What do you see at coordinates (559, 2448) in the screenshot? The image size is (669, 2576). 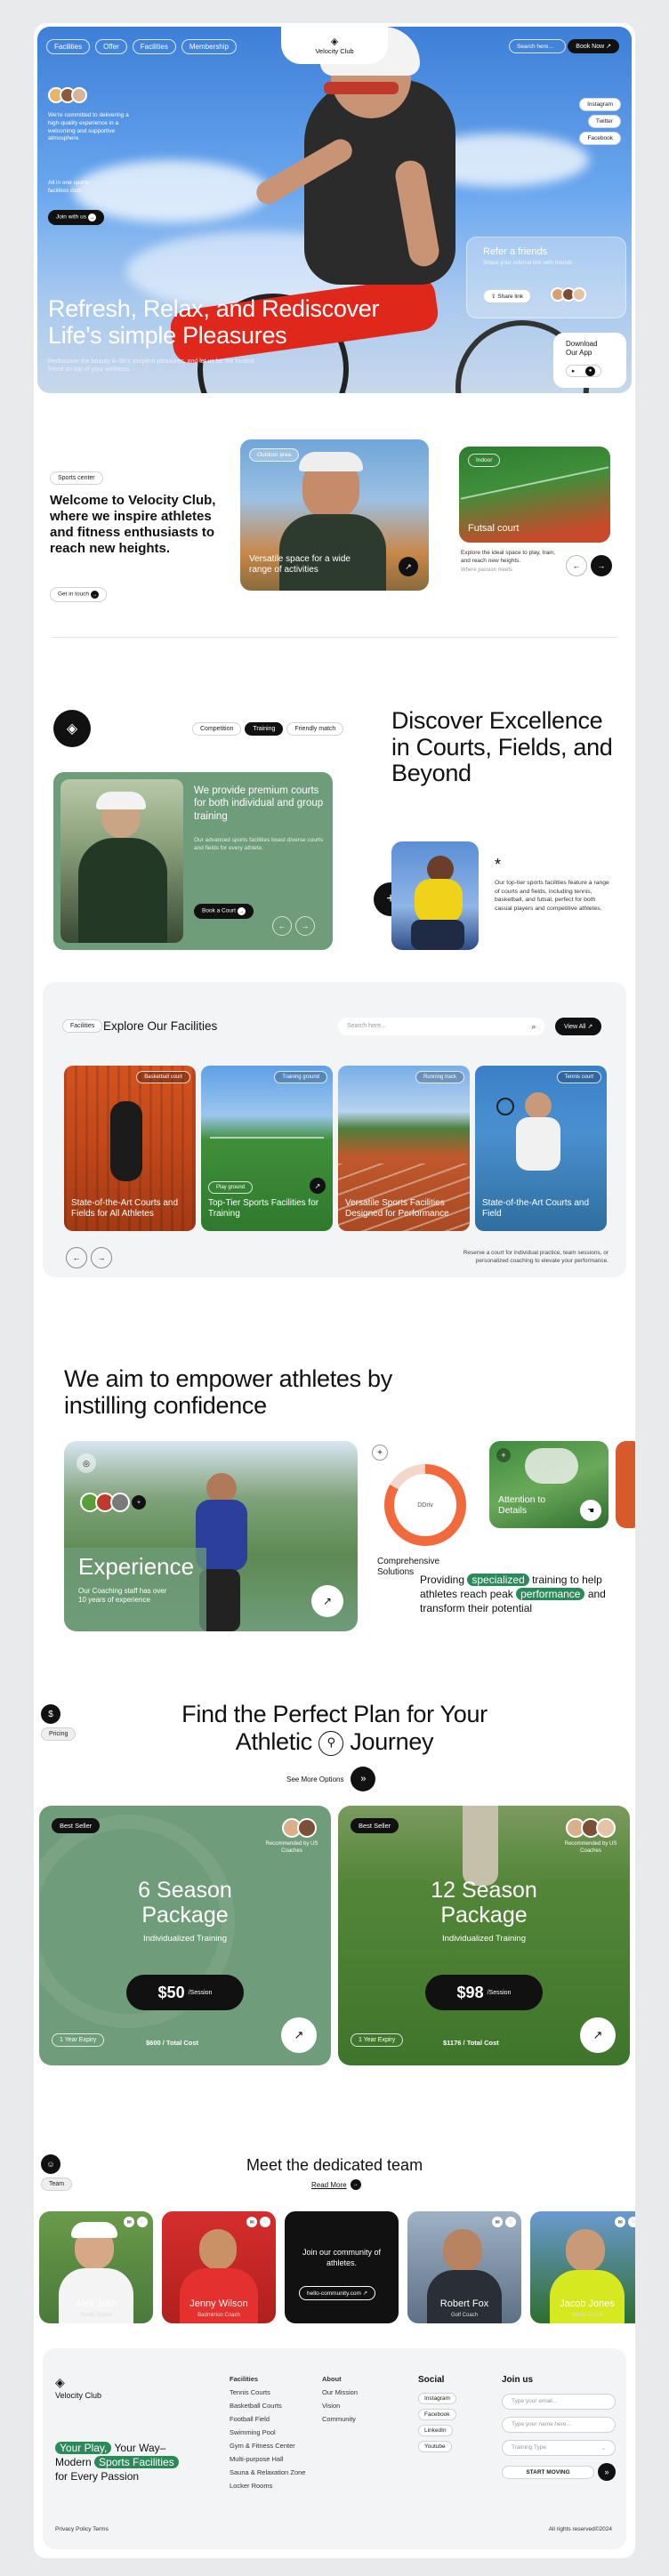 I see `training-type-select: Training Type ⌄` at bounding box center [559, 2448].